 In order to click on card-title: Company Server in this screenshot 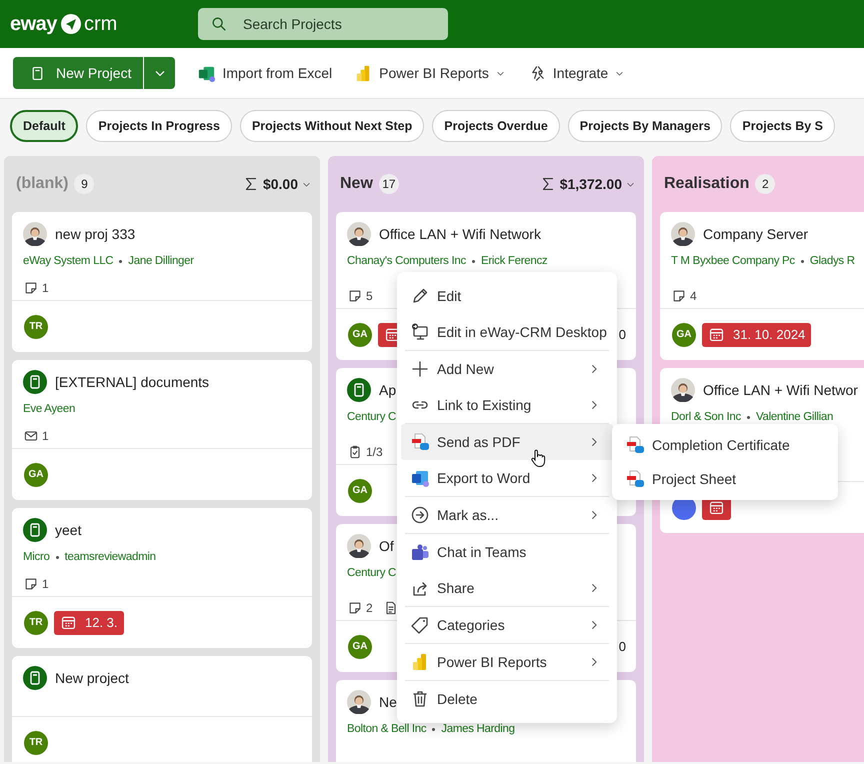, I will do `click(755, 234)`.